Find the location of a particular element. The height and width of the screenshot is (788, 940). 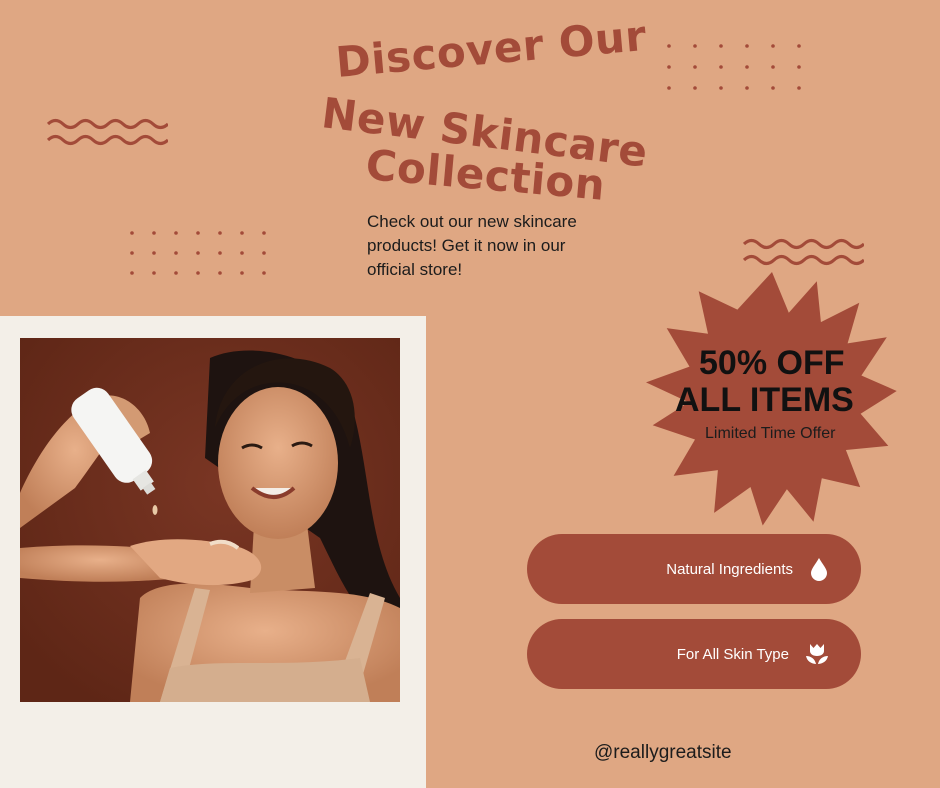

limited-offer-text: Limited Time Offer is located at coordinates (770, 433).